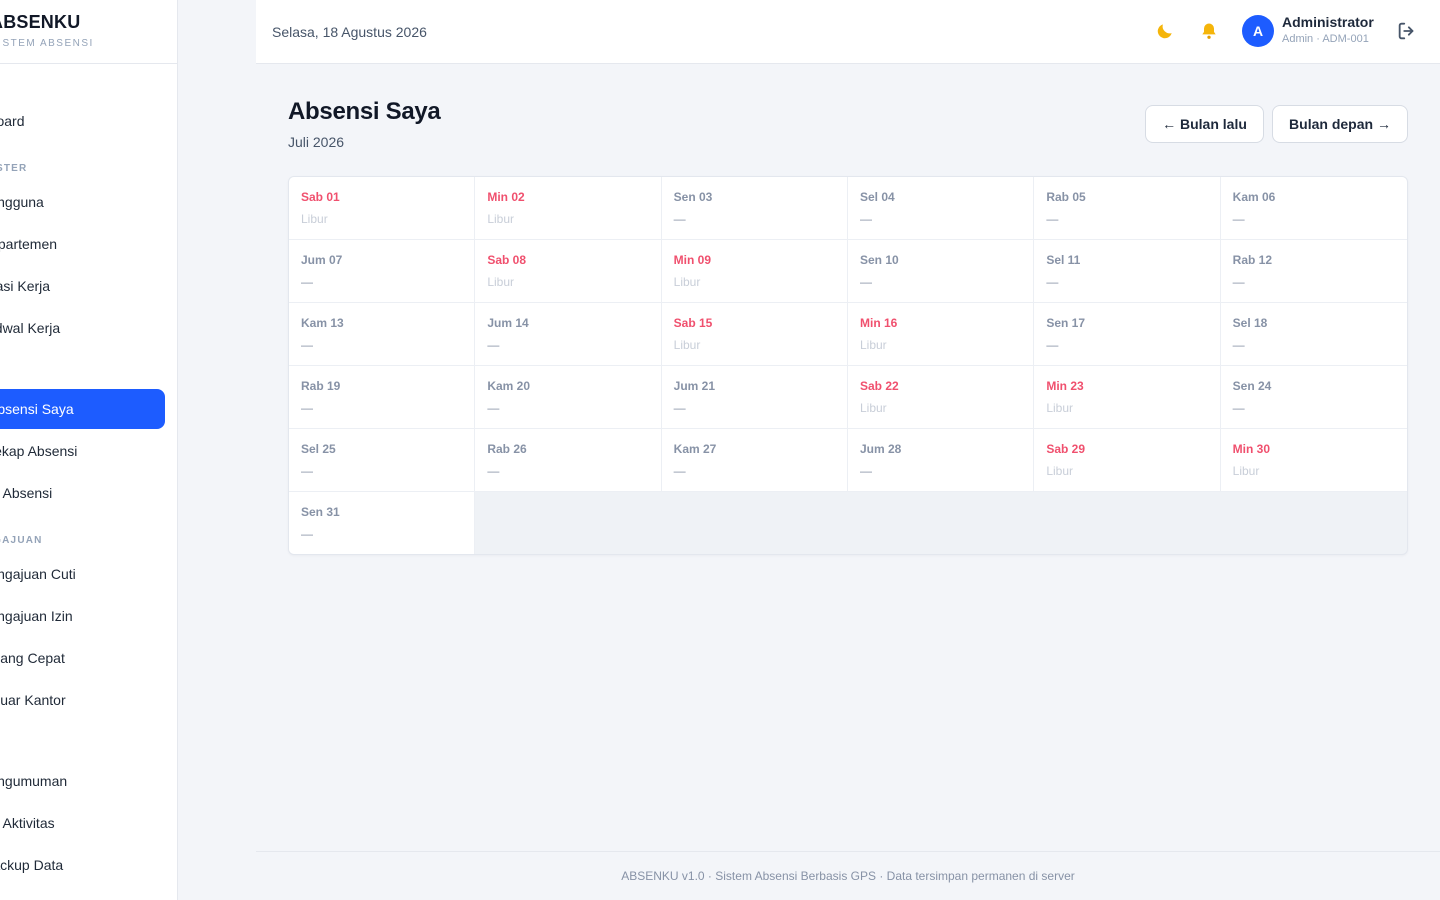 The height and width of the screenshot is (900, 1440). Describe the element at coordinates (568, 397) in the screenshot. I see `calendar-day-cell: Kam 20 —` at that location.